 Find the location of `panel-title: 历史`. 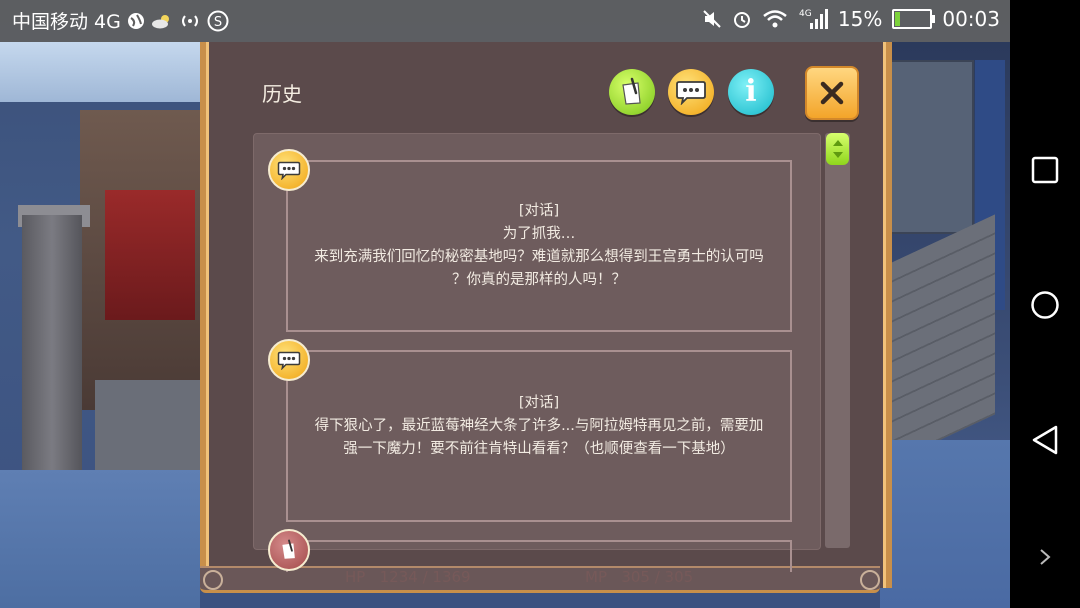

panel-title: 历史 is located at coordinates (282, 94).